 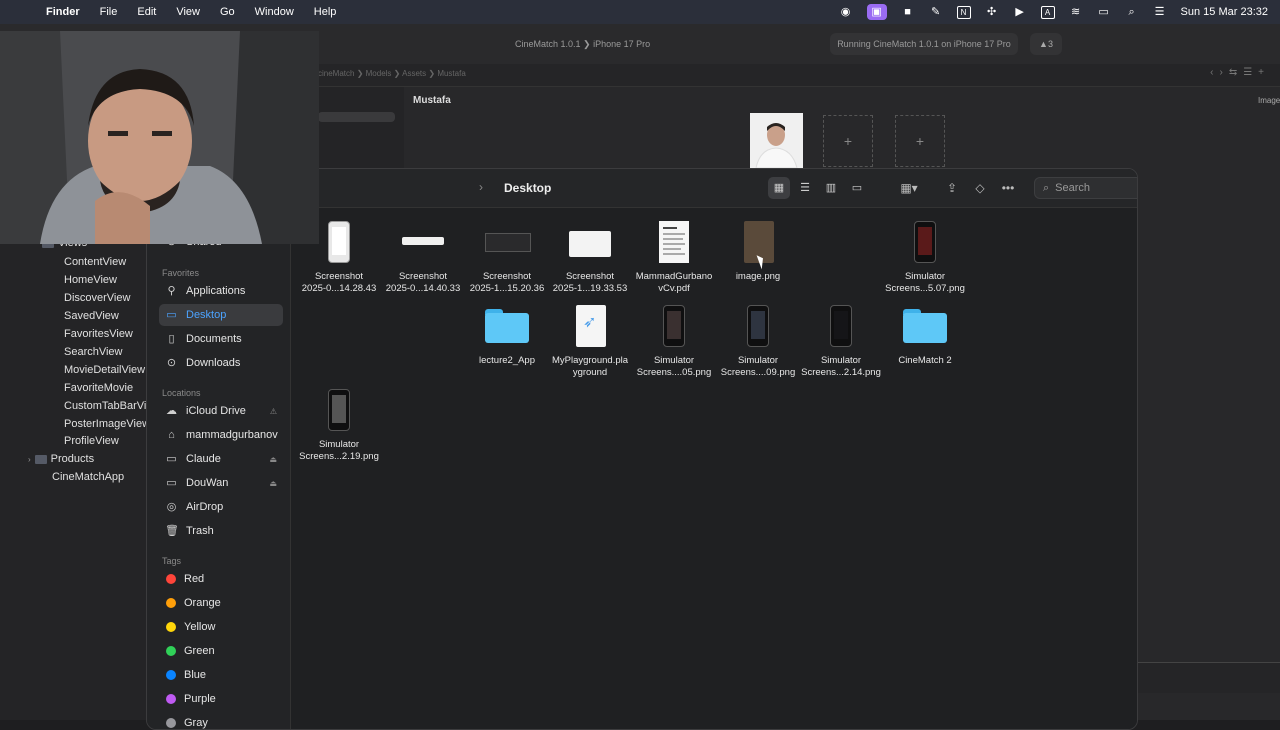 What do you see at coordinates (221, 483) in the screenshot?
I see `sidebar-item-douwan: ▭ DouWan ⏏` at bounding box center [221, 483].